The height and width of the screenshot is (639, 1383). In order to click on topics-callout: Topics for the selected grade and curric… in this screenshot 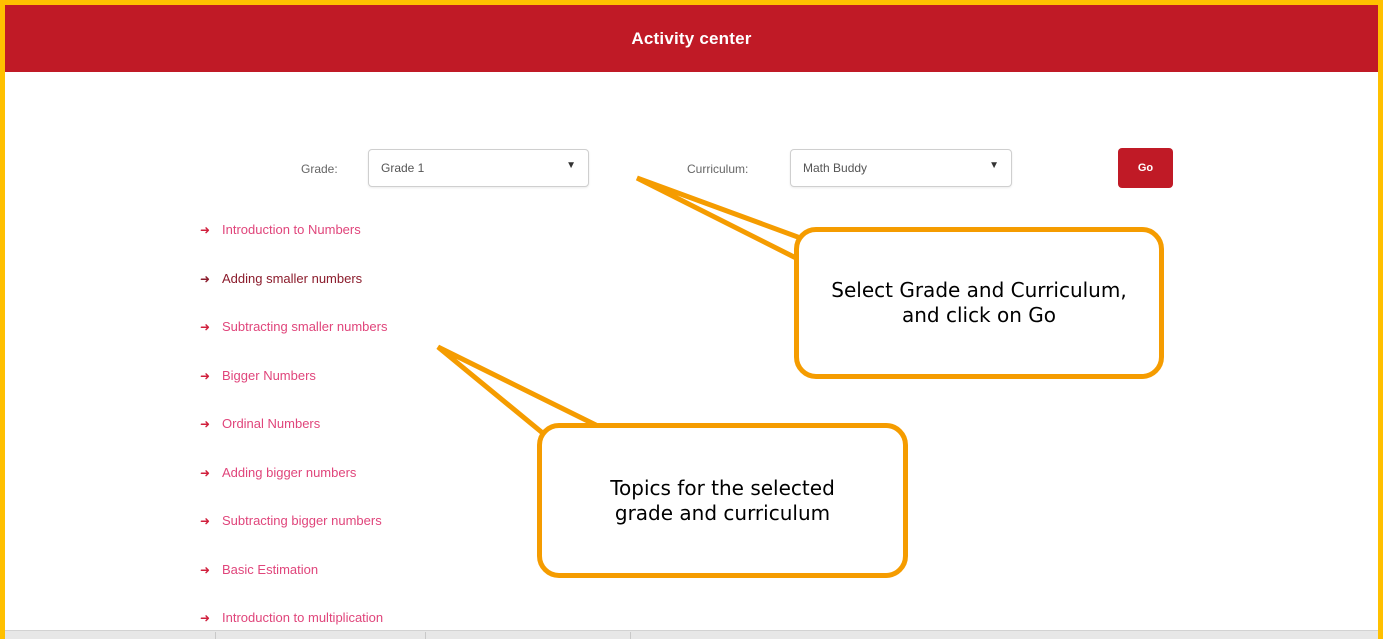, I will do `click(722, 500)`.